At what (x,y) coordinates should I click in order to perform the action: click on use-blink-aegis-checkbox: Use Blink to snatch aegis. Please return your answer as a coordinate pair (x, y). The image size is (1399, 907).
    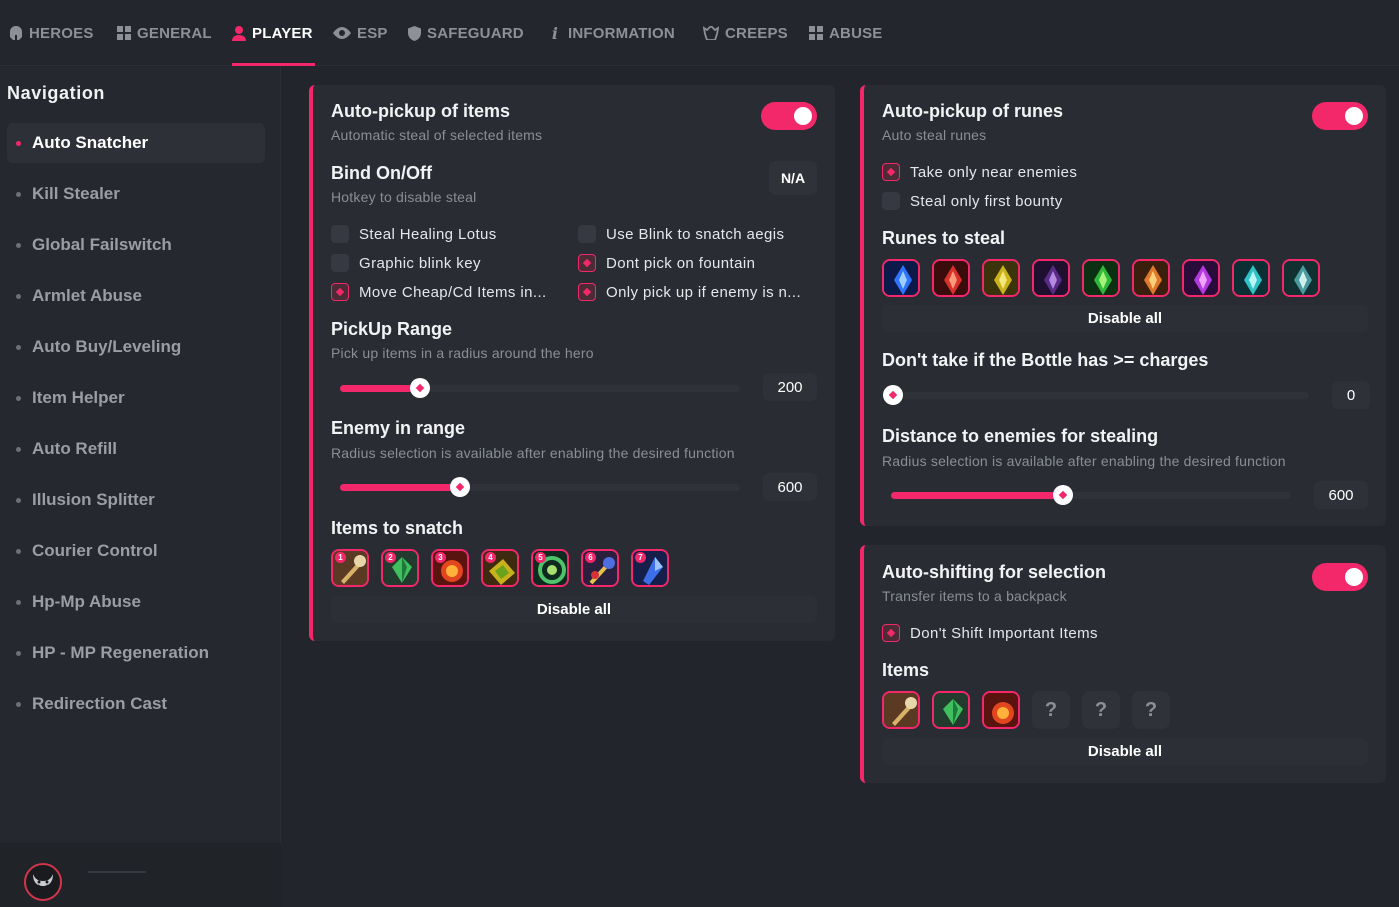
    Looking at the image, I should click on (681, 234).